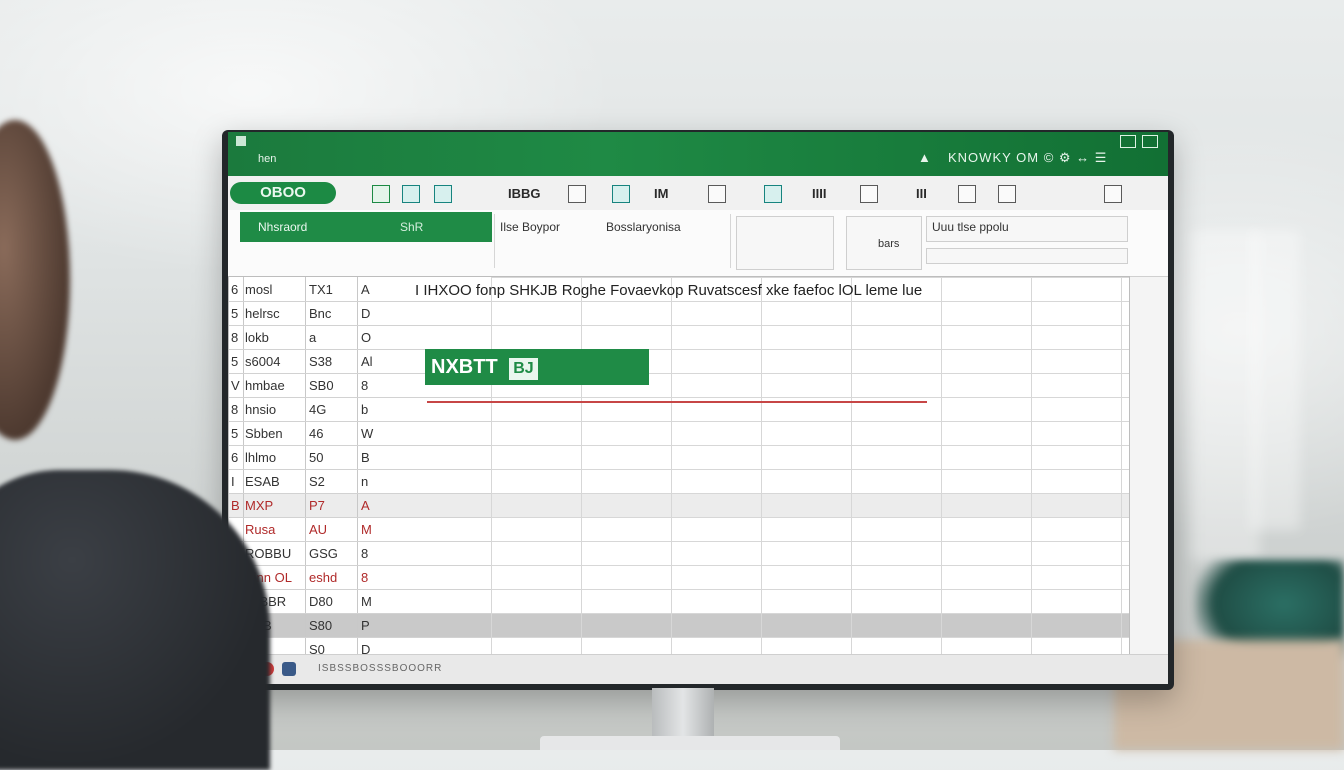  I want to click on table-icon, so click(411, 194).